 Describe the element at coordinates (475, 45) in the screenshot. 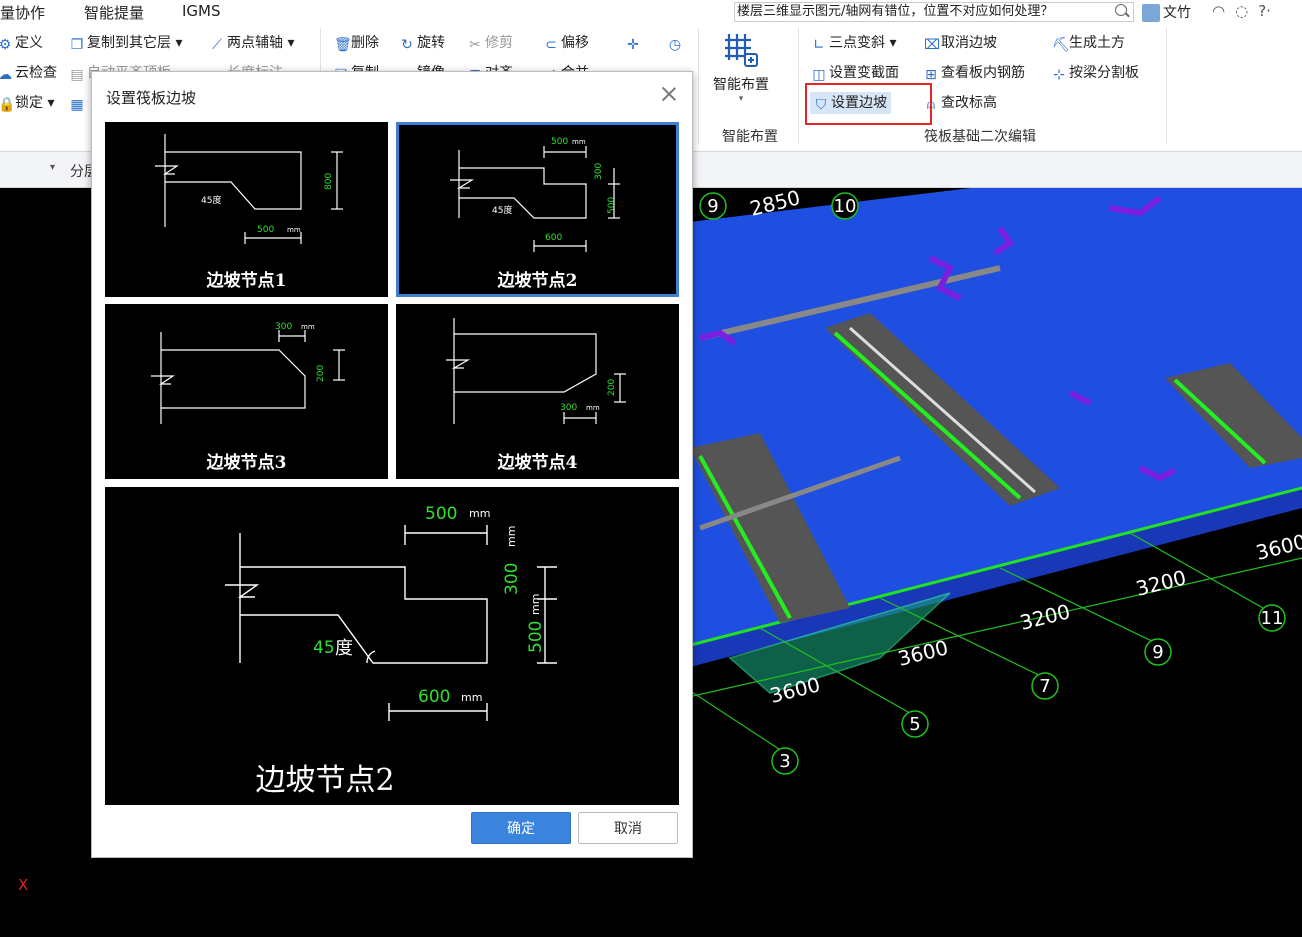

I see `trim-icon: ✂` at that location.